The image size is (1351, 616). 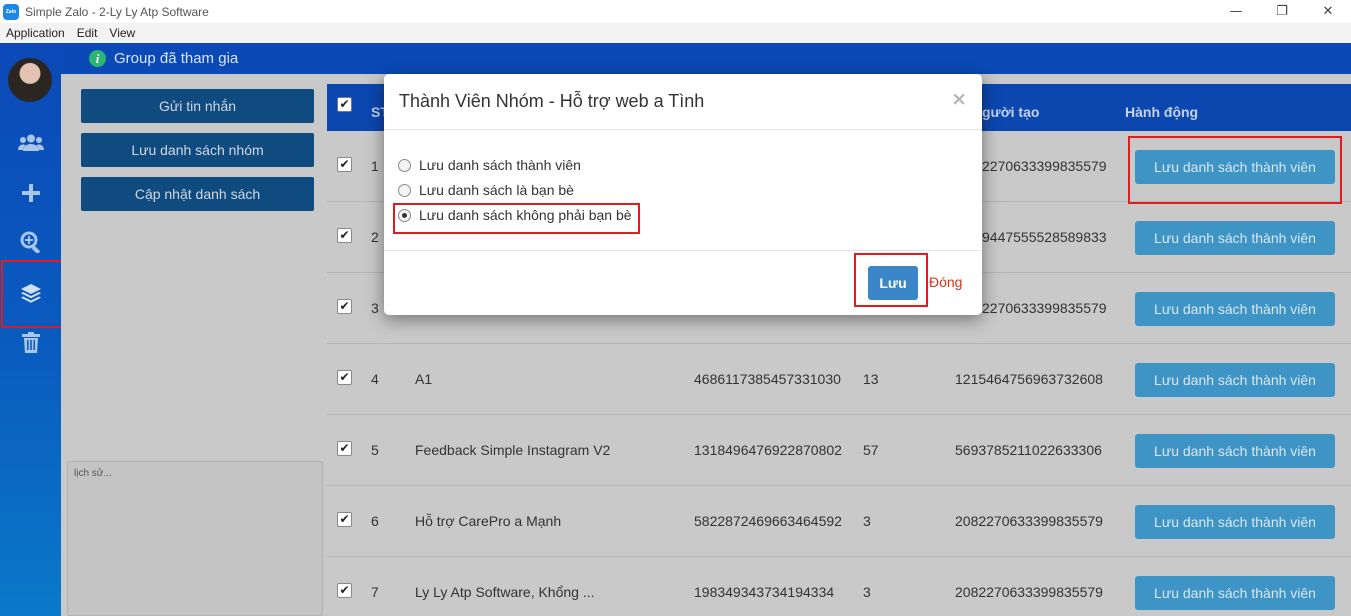 I want to click on restore-button: ❐, so click(x=1282, y=11).